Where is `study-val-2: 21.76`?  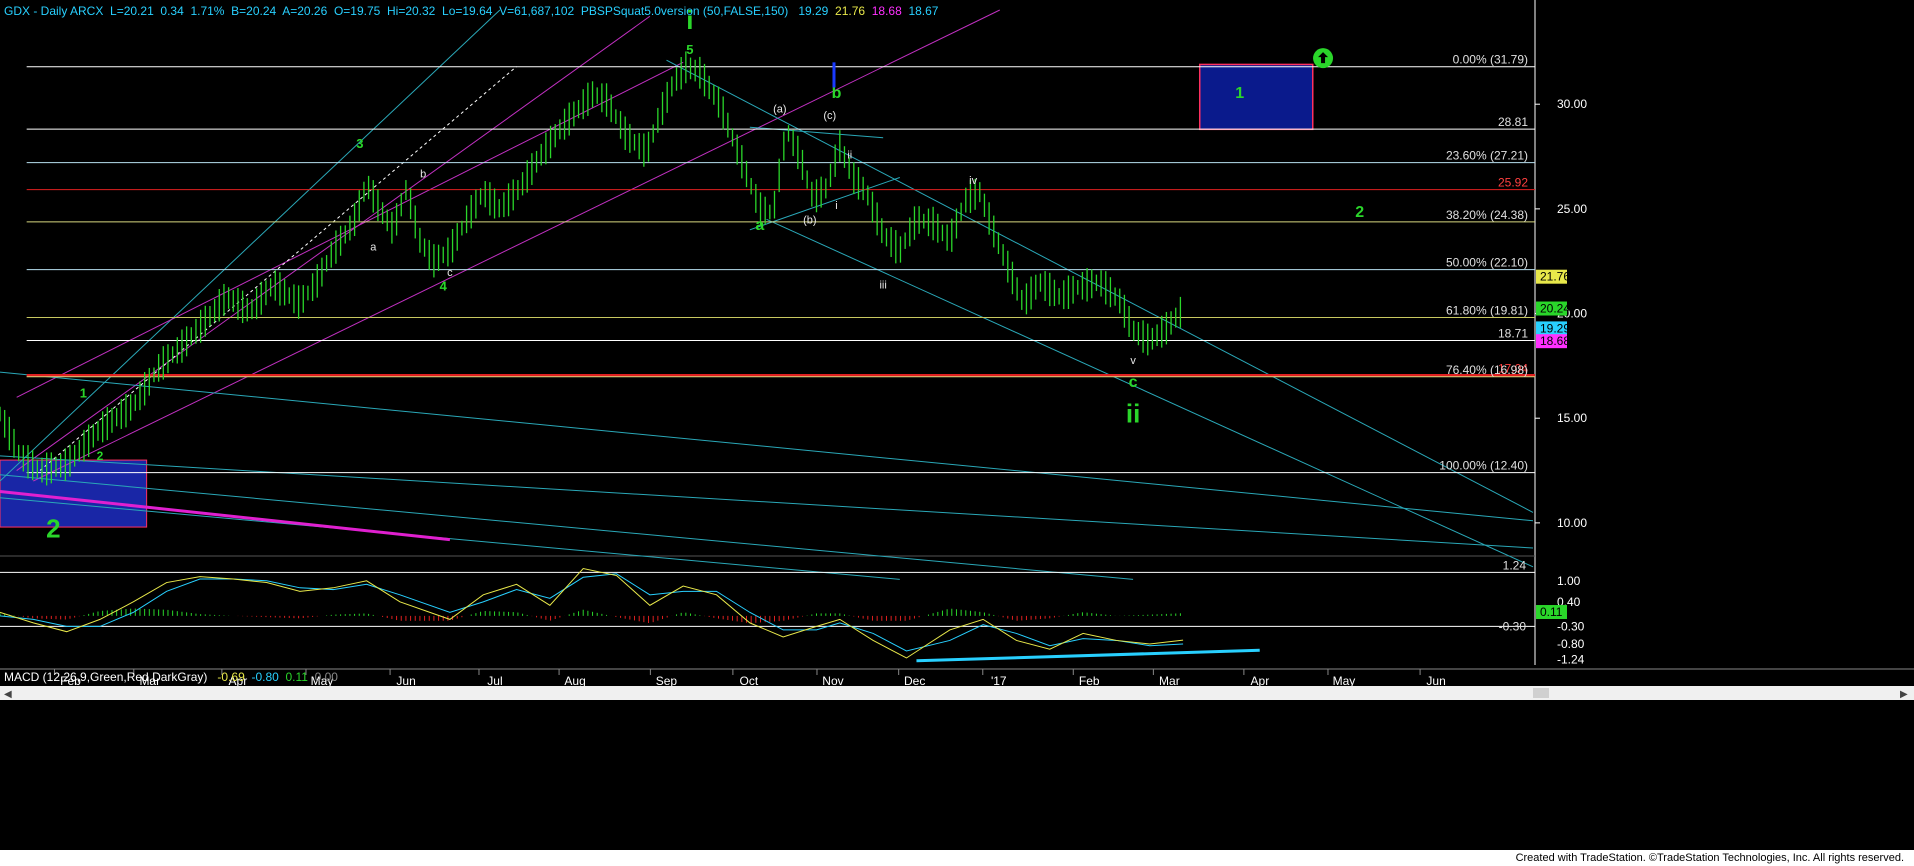
study-val-2: 21.76 is located at coordinates (850, 11).